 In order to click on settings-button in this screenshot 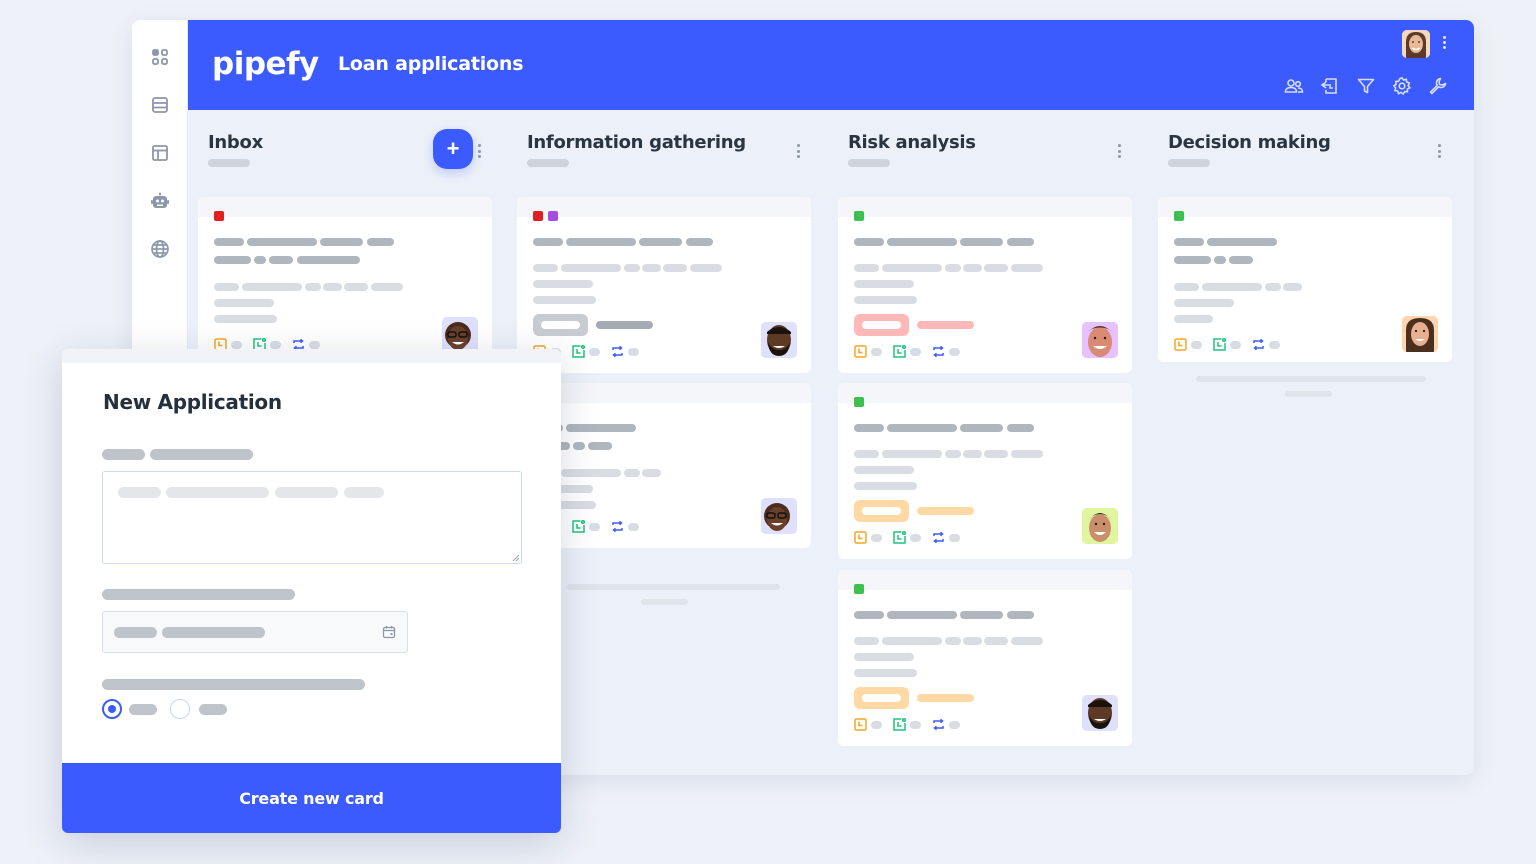, I will do `click(1402, 86)`.